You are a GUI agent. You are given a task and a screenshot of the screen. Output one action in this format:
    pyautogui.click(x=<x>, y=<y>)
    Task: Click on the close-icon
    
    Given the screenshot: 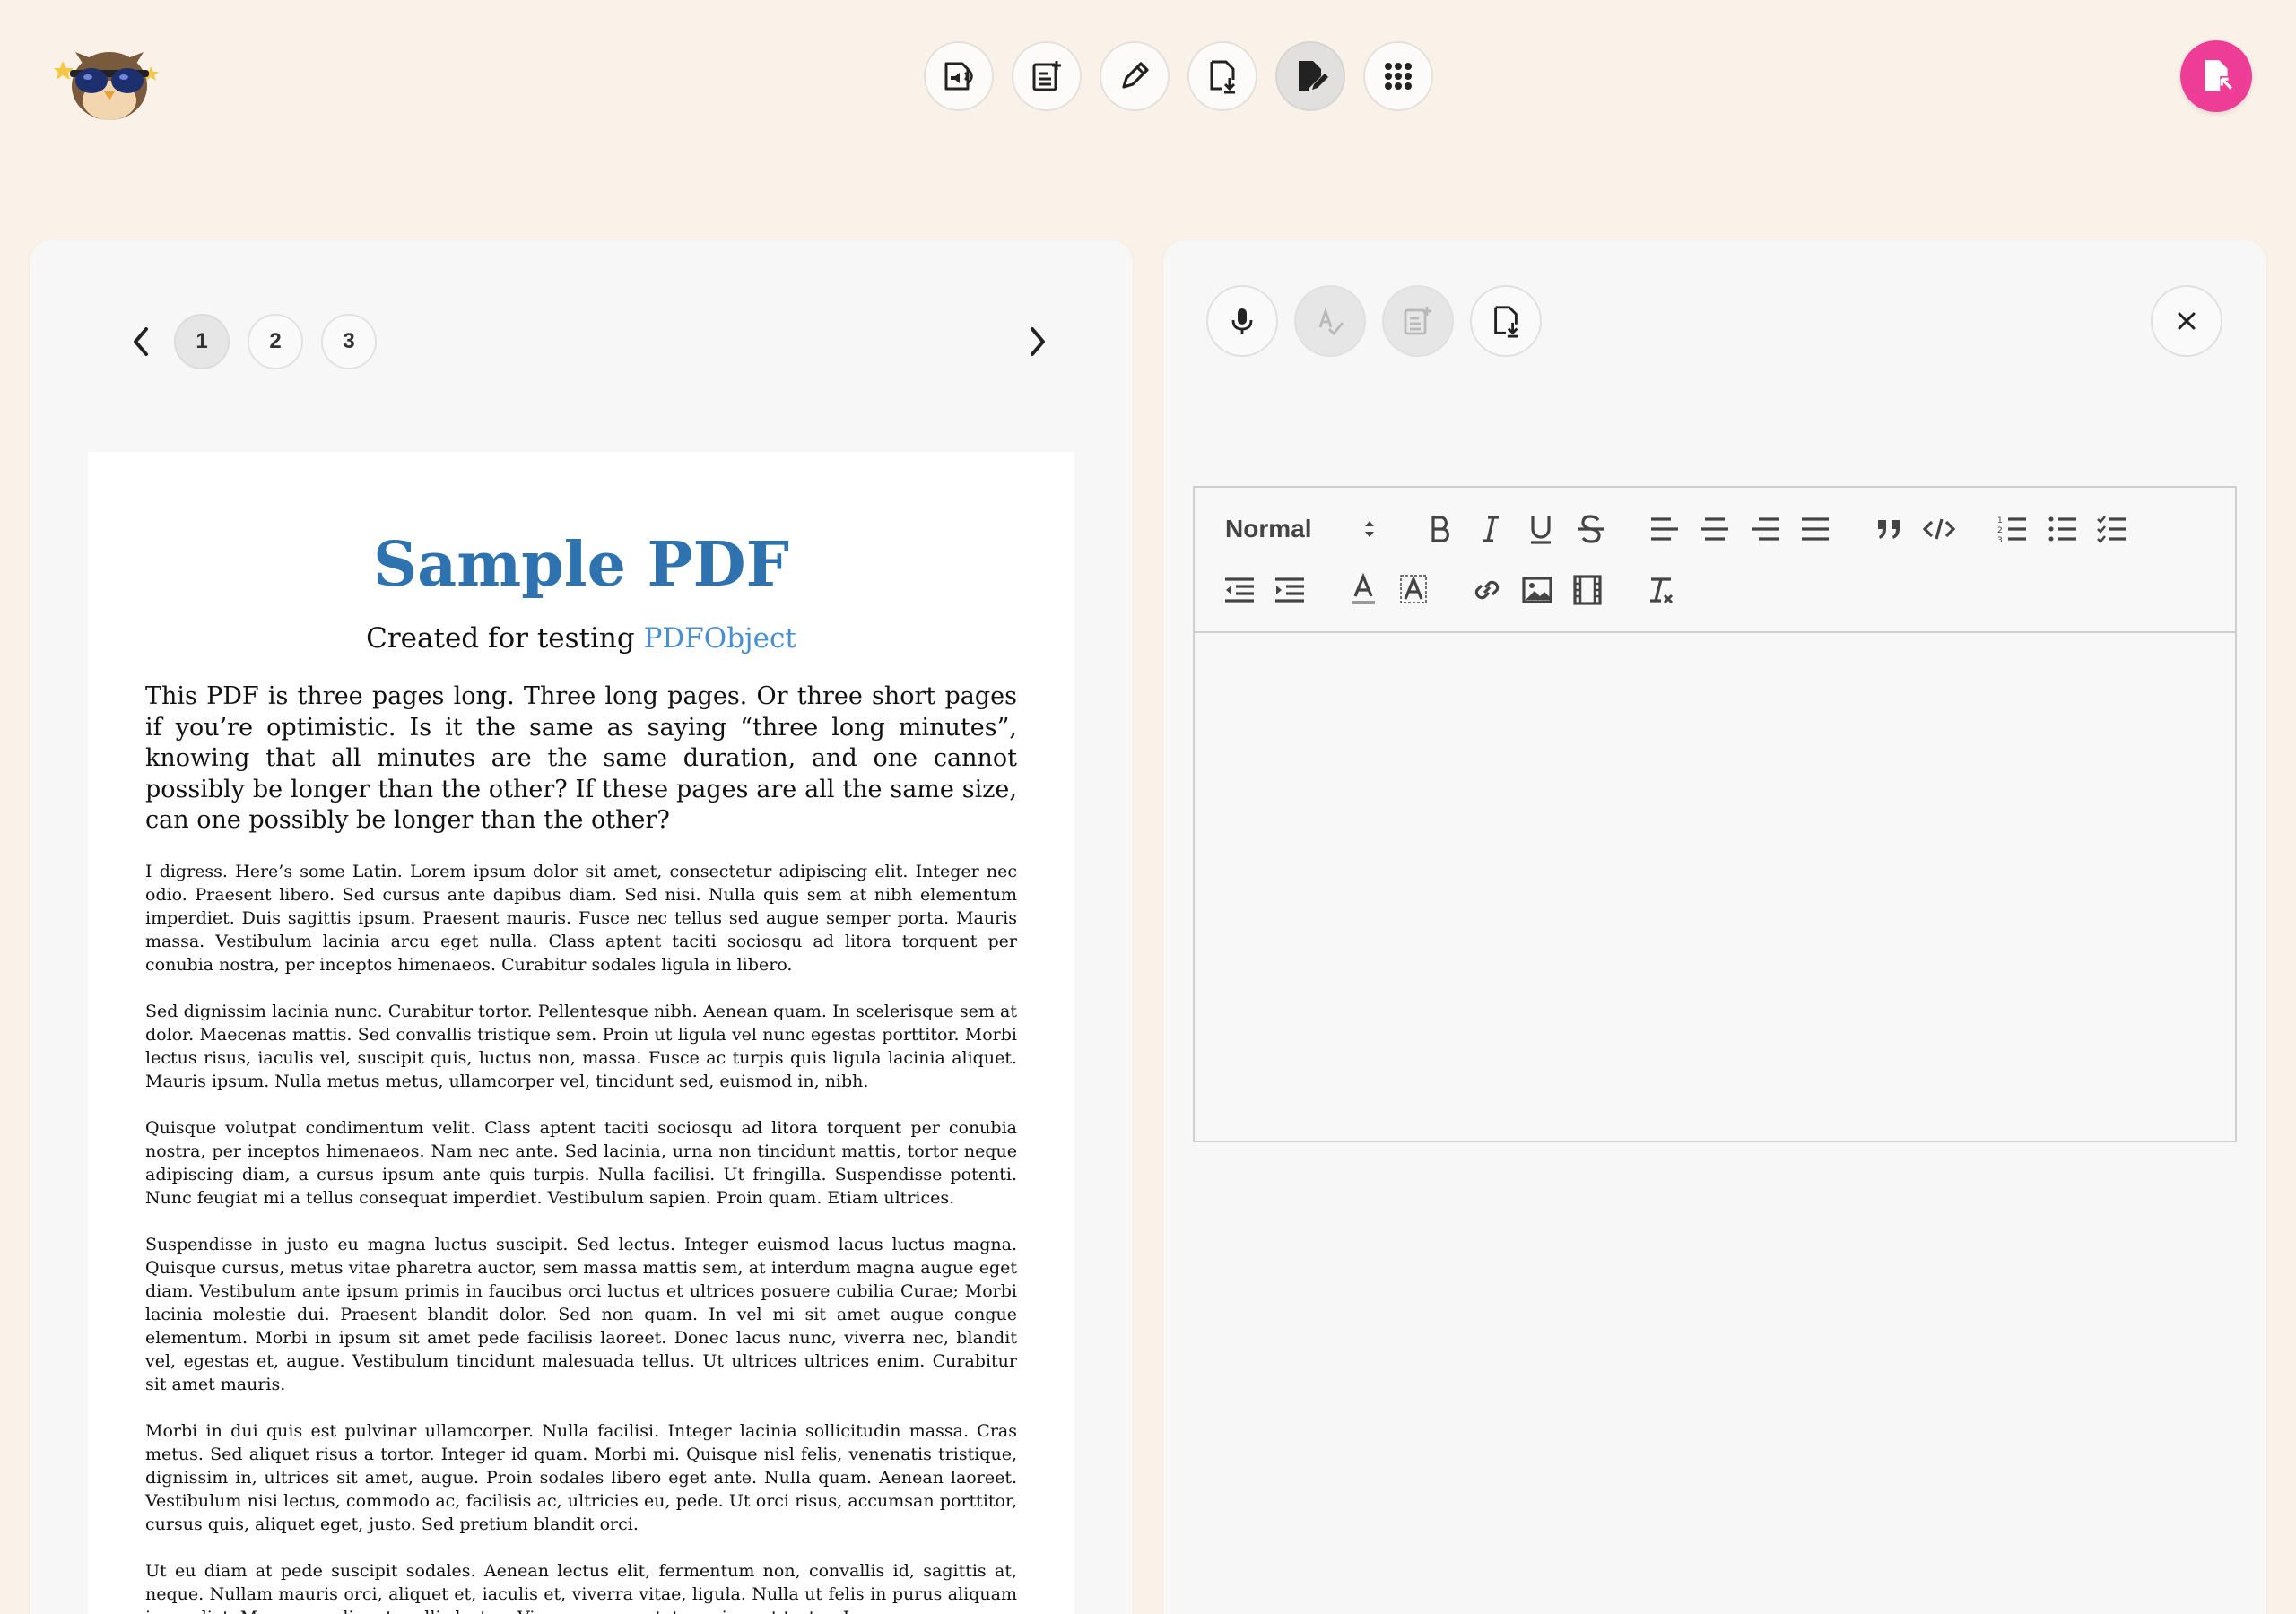 What is the action you would take?
    pyautogui.click(x=2187, y=321)
    